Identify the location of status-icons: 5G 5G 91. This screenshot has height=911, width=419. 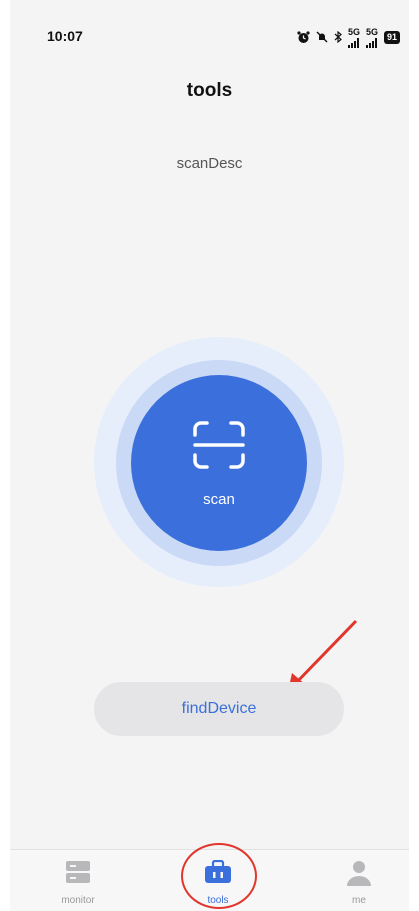
(348, 37).